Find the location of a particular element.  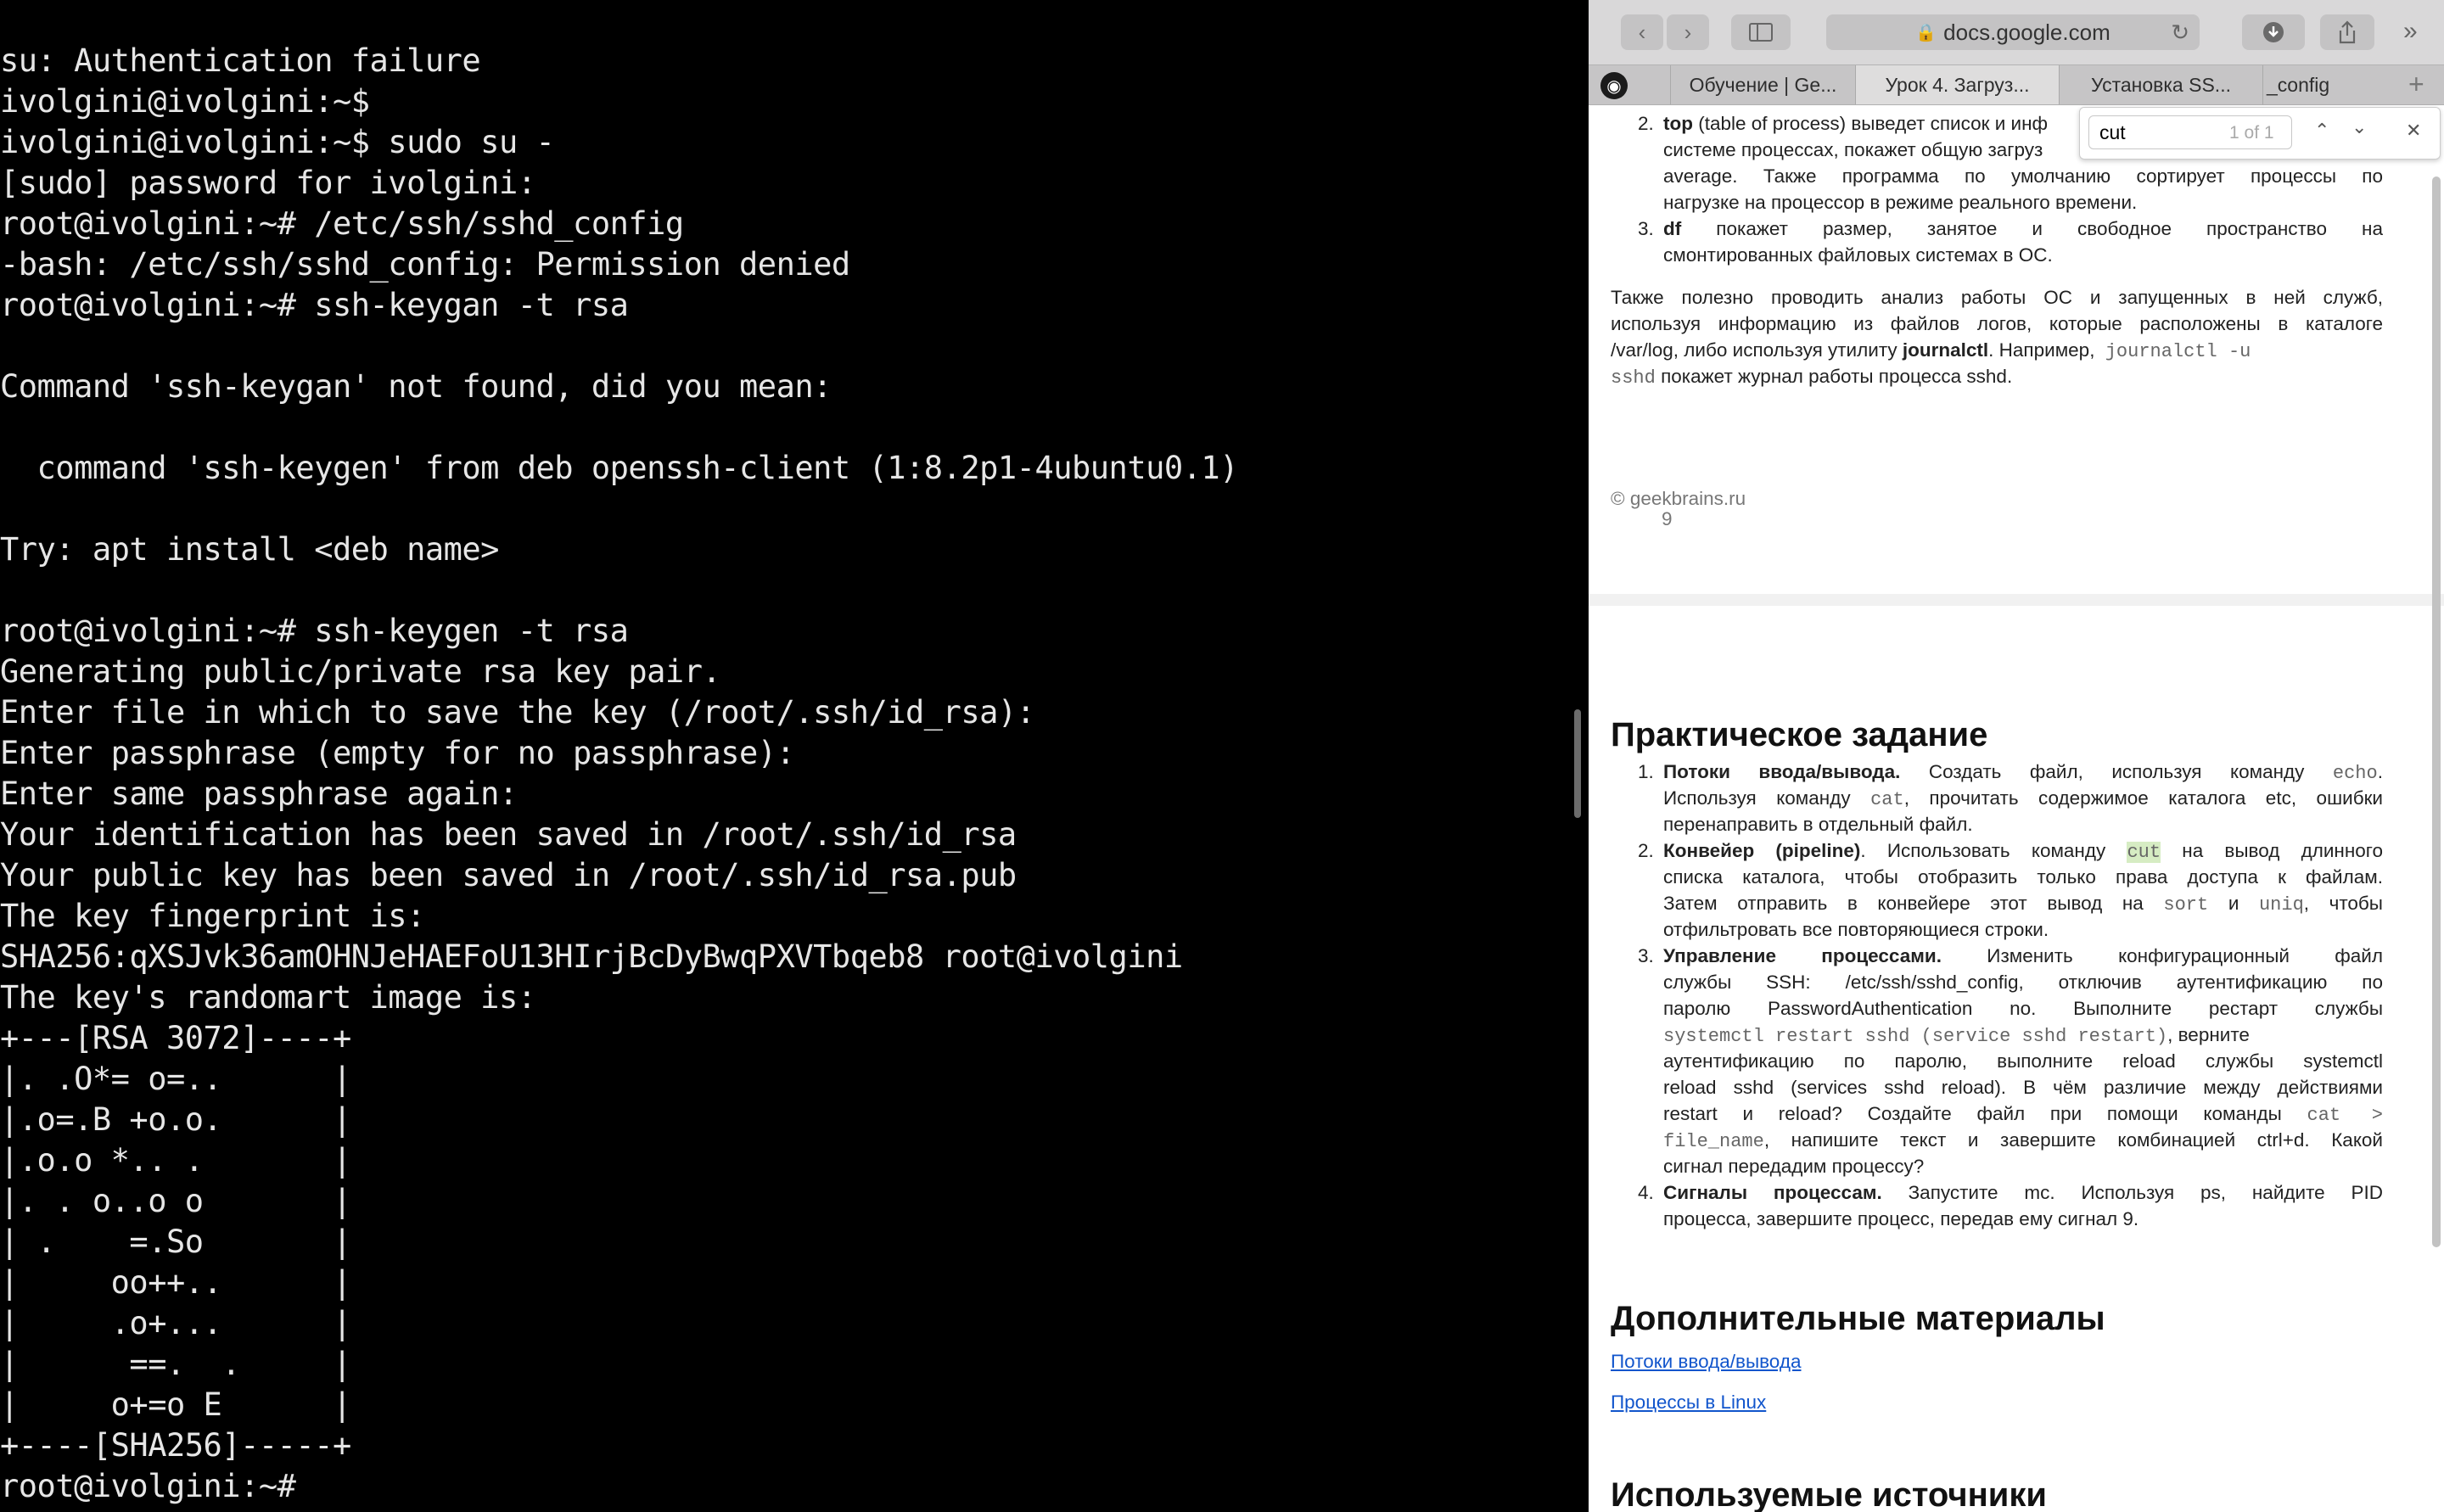

downloads-button is located at coordinates (2273, 32).